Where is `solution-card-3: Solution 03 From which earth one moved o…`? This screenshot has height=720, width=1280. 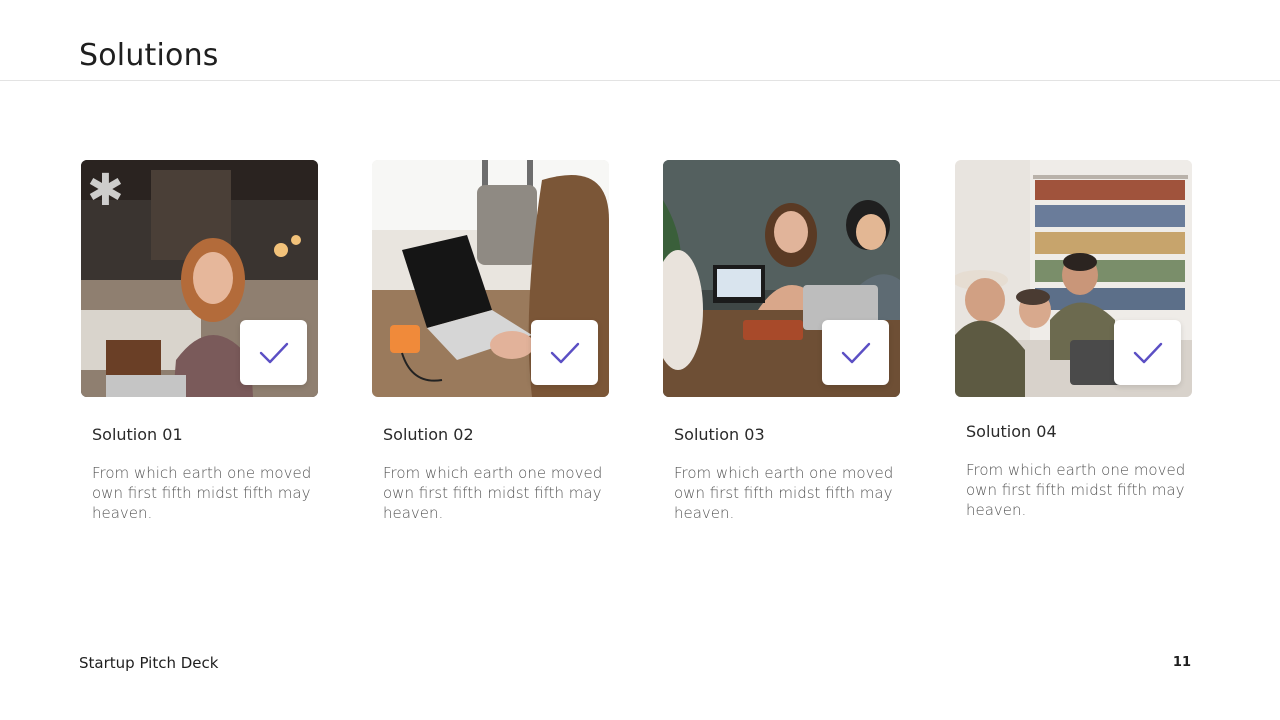
solution-card-3: Solution 03 From which earth one moved o… is located at coordinates (781, 341).